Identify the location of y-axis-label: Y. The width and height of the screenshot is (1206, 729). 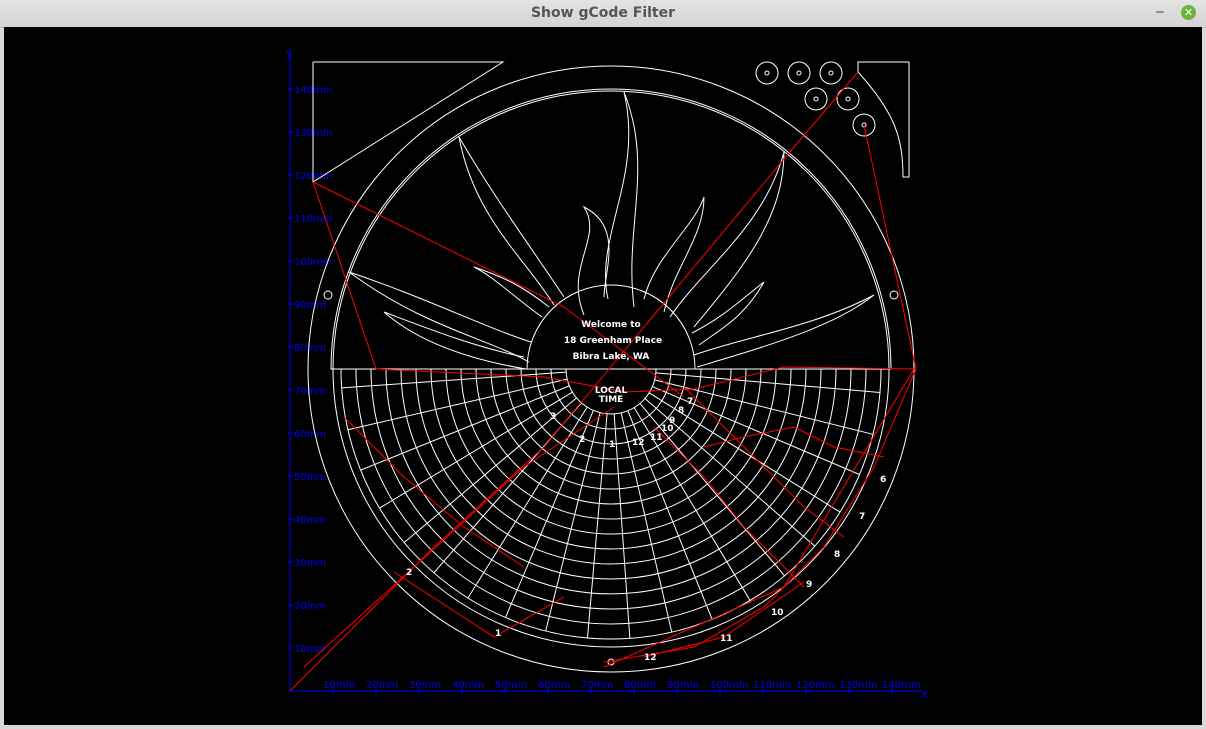
(289, 55).